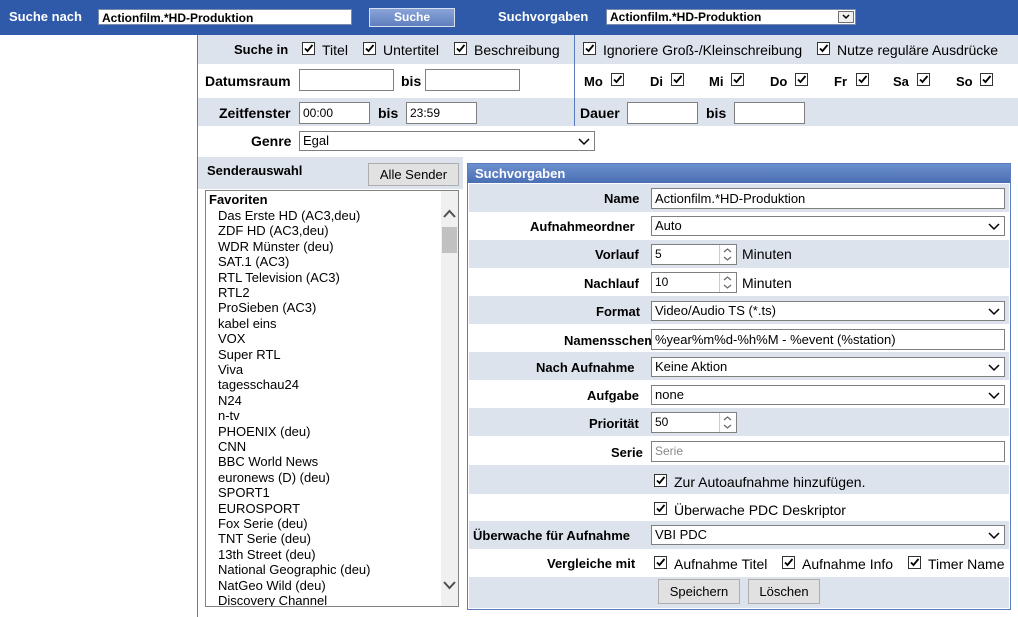 This screenshot has width=1018, height=617. I want to click on ignore-case-label: Ignoriere Groß-/Kleinschreibung, so click(703, 50).